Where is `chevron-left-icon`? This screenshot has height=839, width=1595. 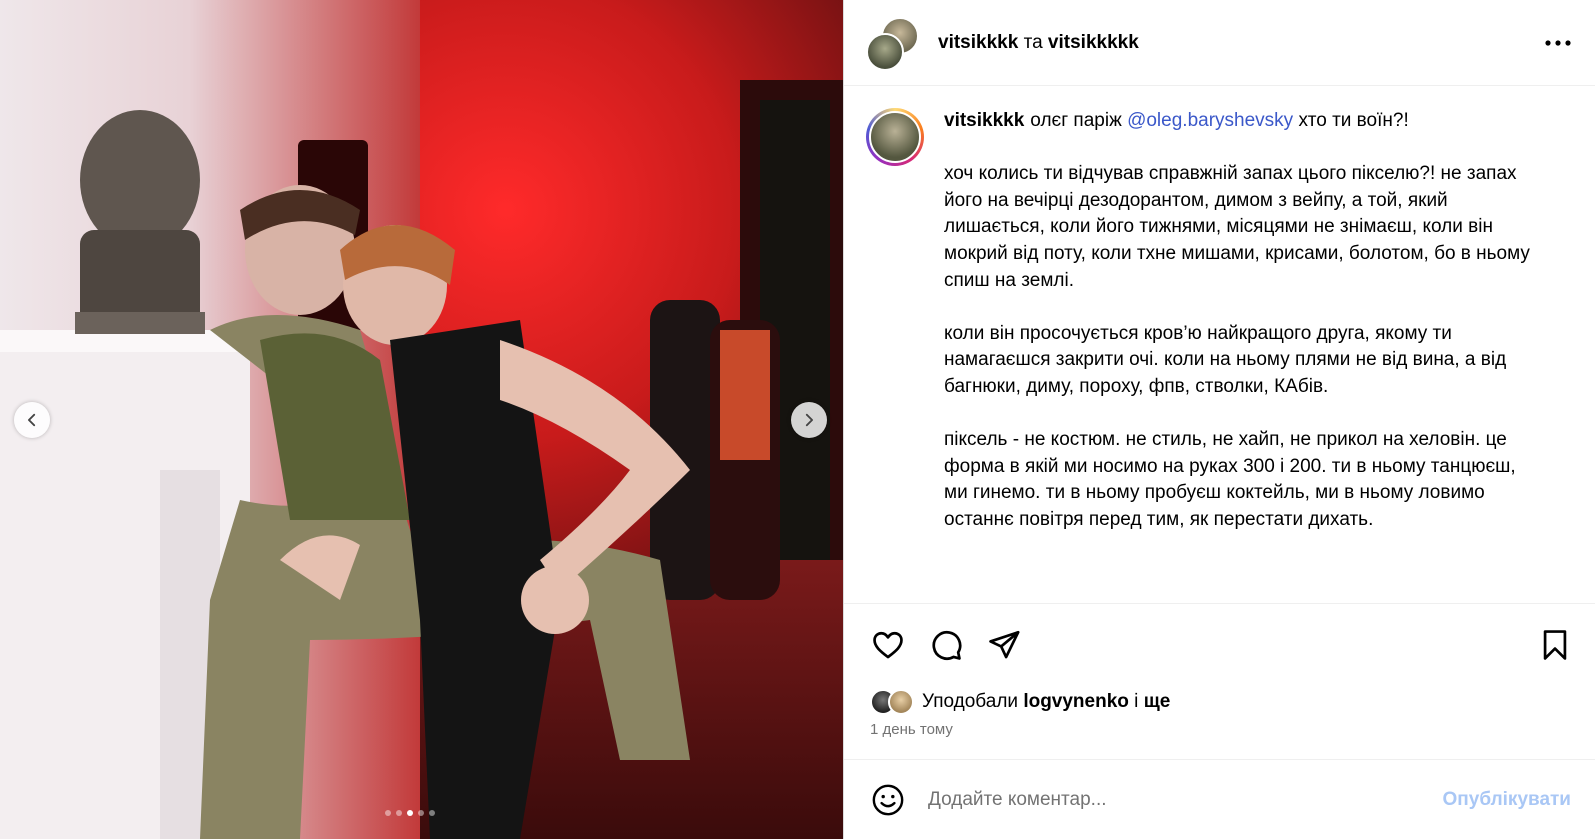
chevron-left-icon is located at coordinates (31, 420).